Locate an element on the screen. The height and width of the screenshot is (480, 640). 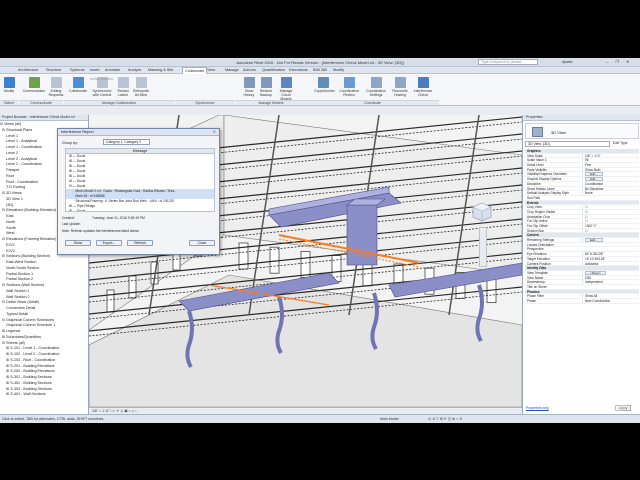
tab-modify: Modify is located at coordinates (338, 70).